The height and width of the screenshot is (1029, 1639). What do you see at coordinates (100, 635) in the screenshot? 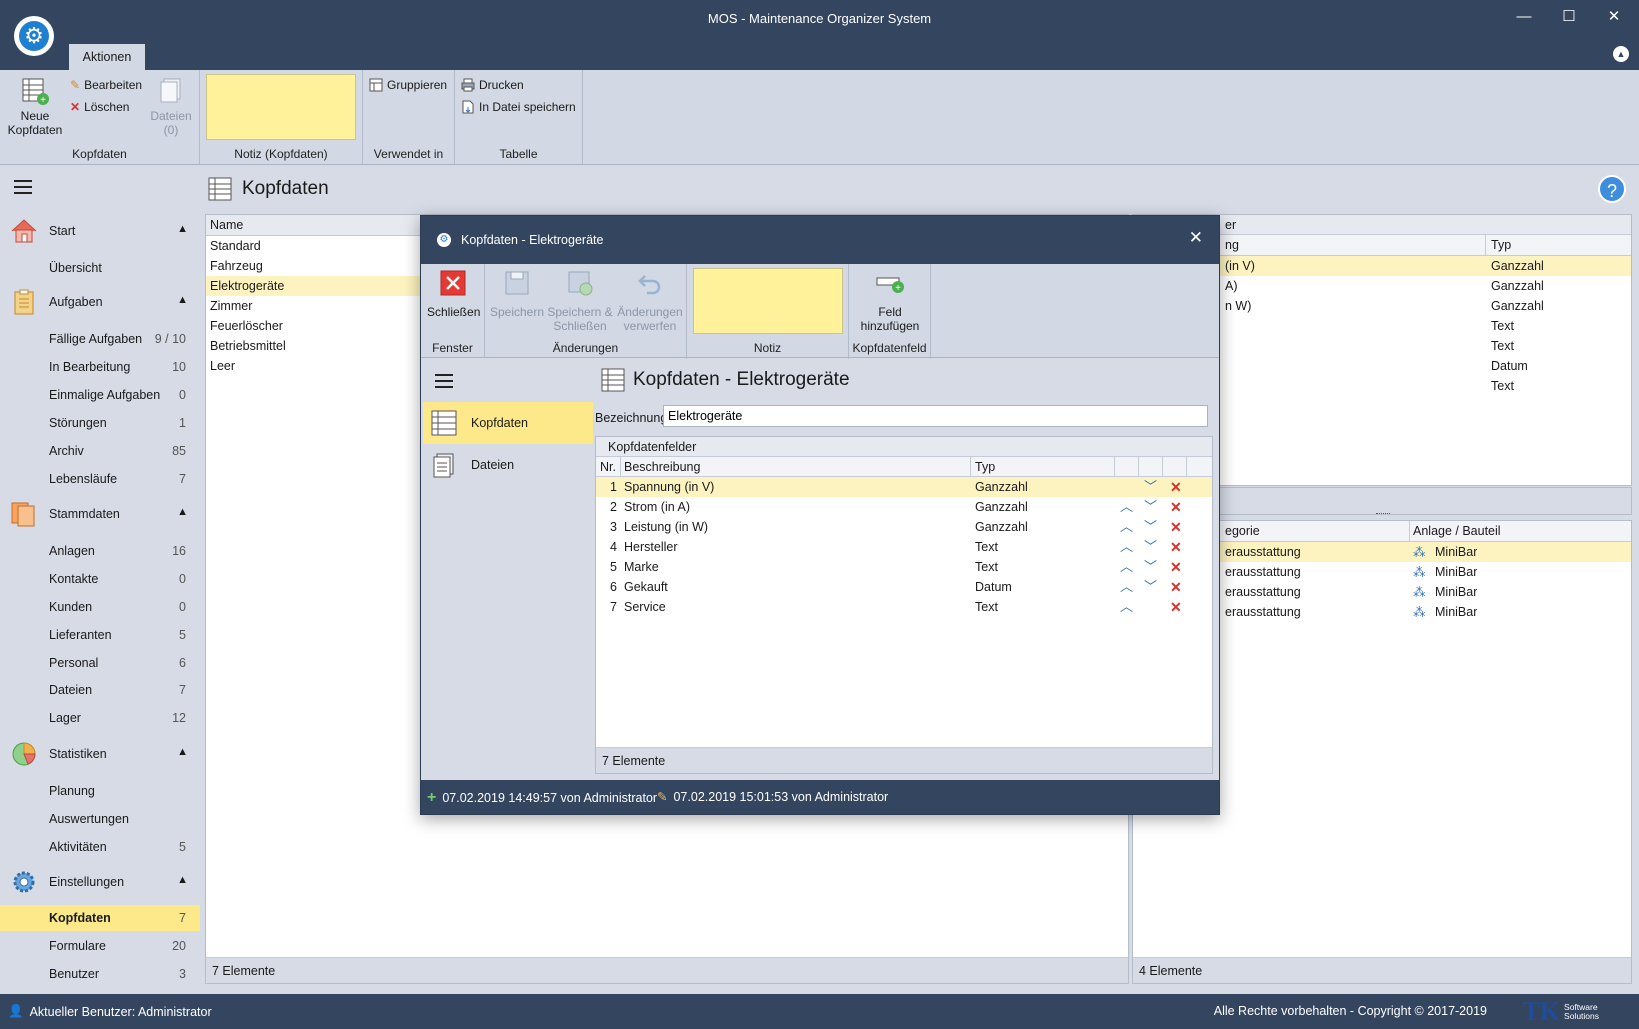
I see `sidebar-item-lieferanten: Lieferanten 5` at bounding box center [100, 635].